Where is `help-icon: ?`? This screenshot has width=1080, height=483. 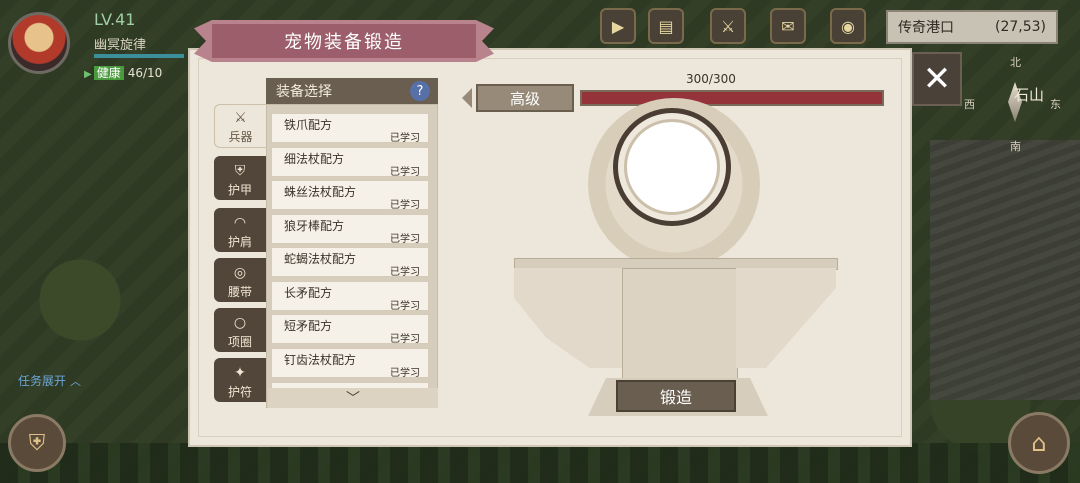 help-icon: ? is located at coordinates (420, 91).